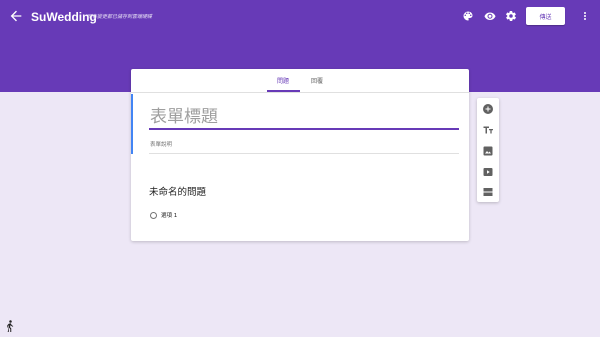  Describe the element at coordinates (545, 16) in the screenshot. I see `send-button: 傳送` at that location.